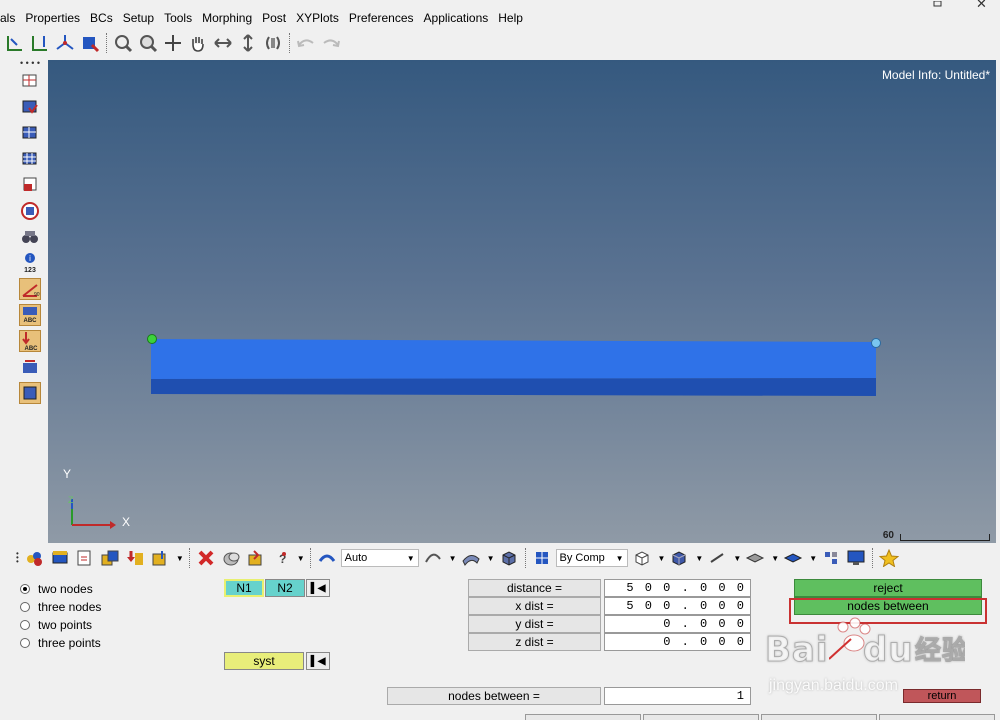 The height and width of the screenshot is (720, 1000). What do you see at coordinates (542, 558) in the screenshot?
I see `color-mode-icon` at bounding box center [542, 558].